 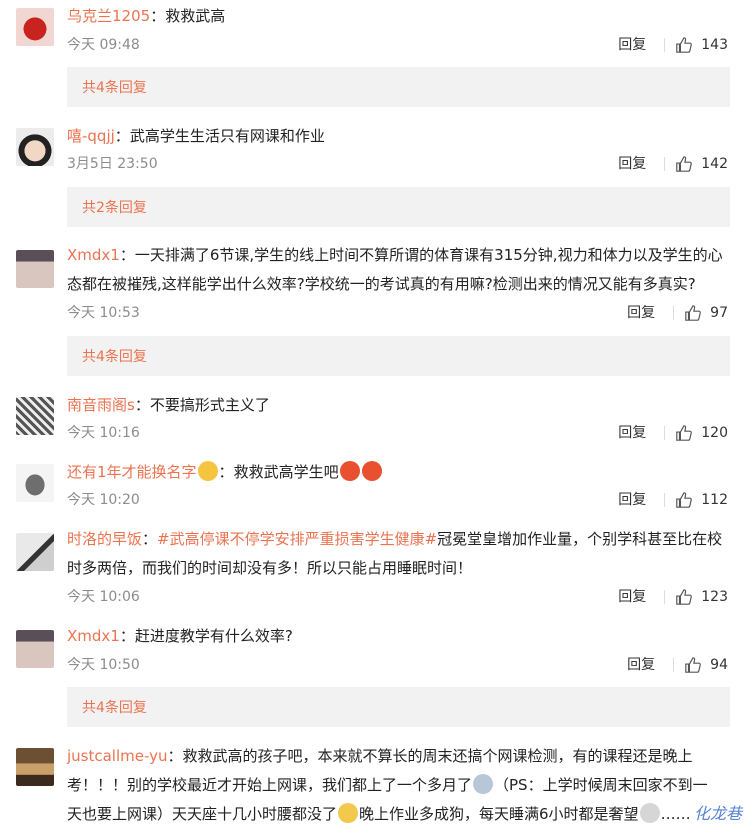 What do you see at coordinates (437, 756) in the screenshot?
I see `comment-text: 救救武高的孩子吧，本来就不算长的周末还搞个网课检测，有的课程还是晚上` at bounding box center [437, 756].